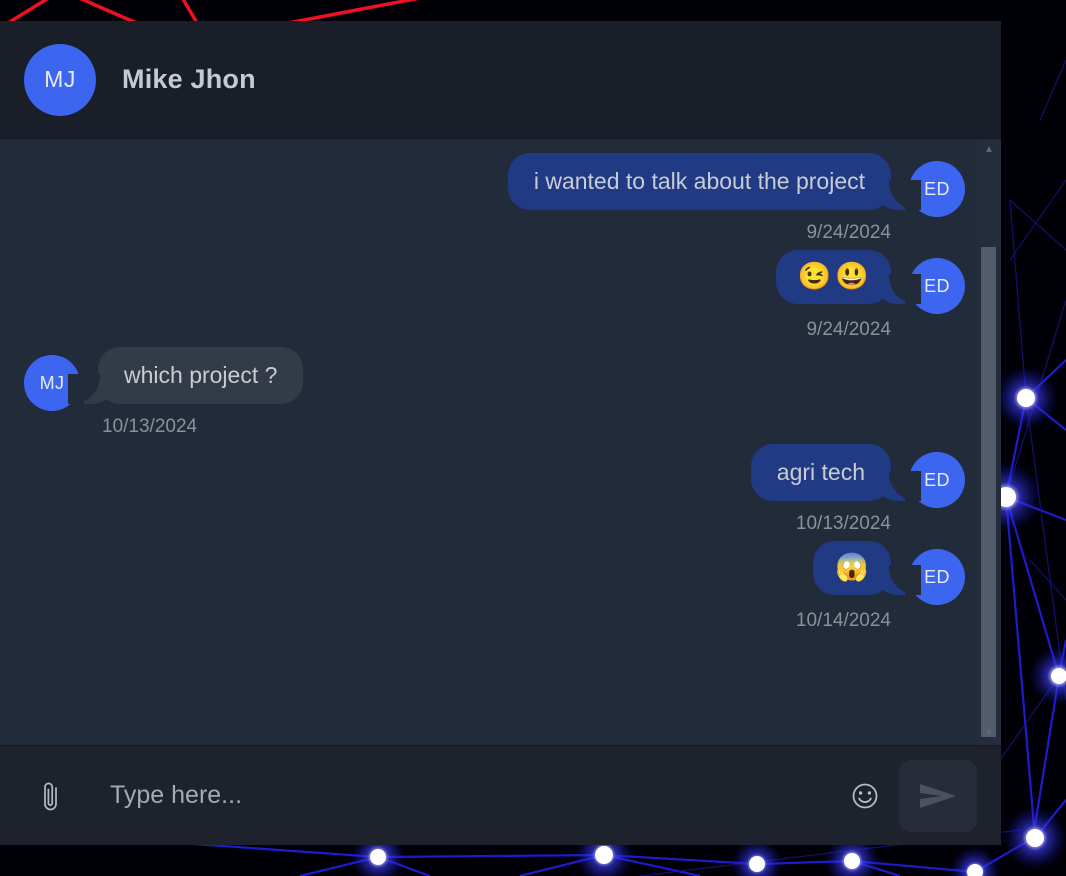 The image size is (1066, 876). I want to click on message-composer, so click(500, 795).